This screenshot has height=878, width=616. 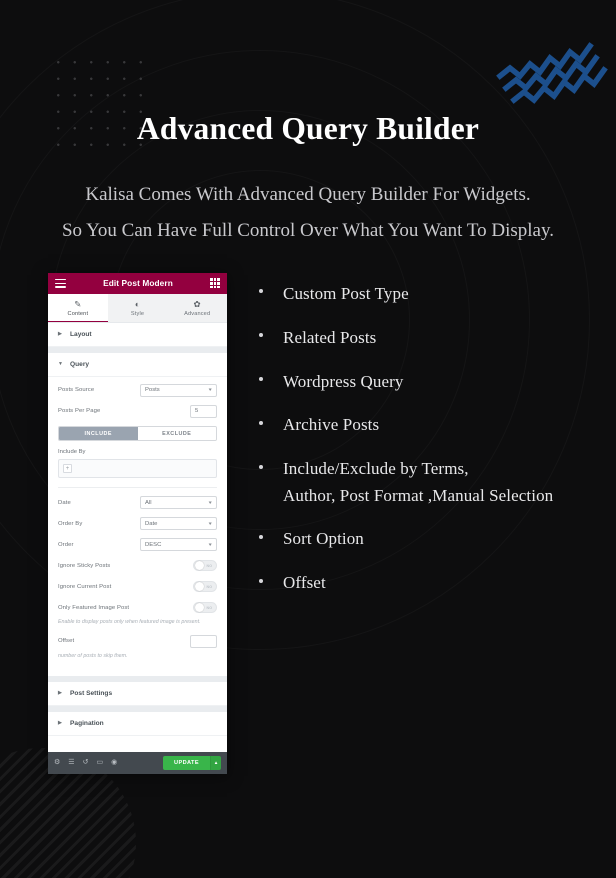 What do you see at coordinates (60, 283) in the screenshot?
I see `hamburger-icon` at bounding box center [60, 283].